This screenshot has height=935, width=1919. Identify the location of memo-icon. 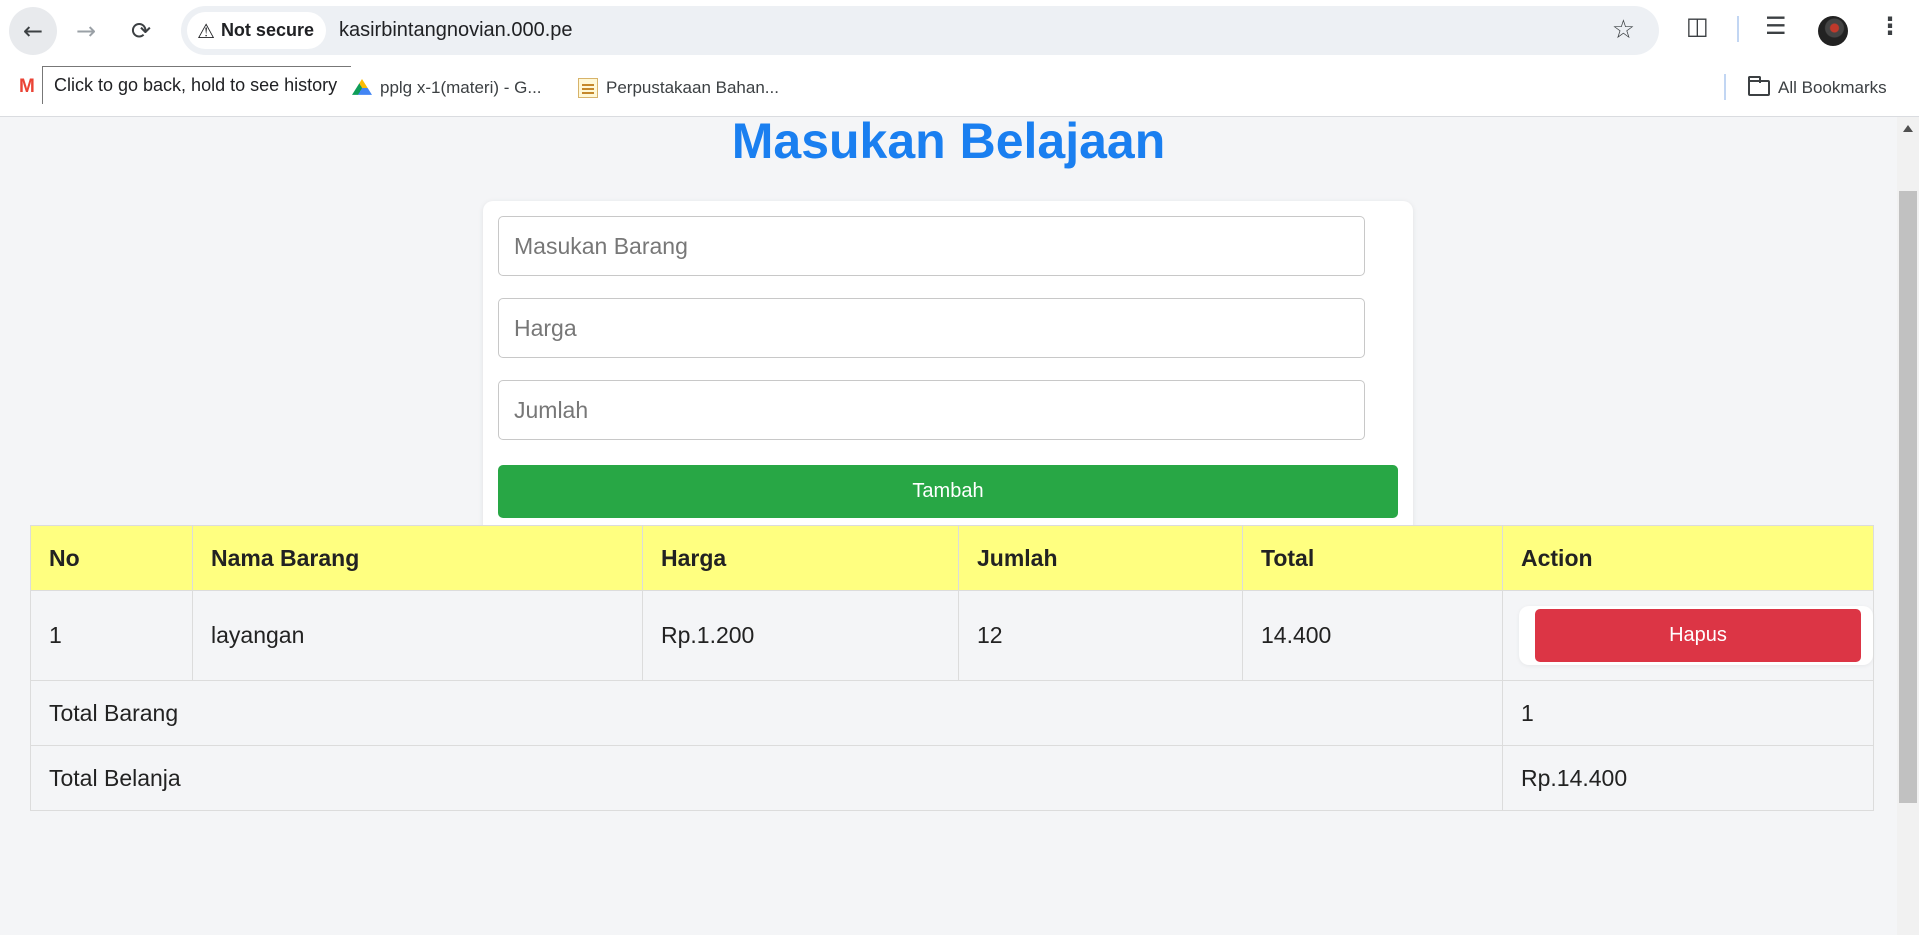
(588, 88).